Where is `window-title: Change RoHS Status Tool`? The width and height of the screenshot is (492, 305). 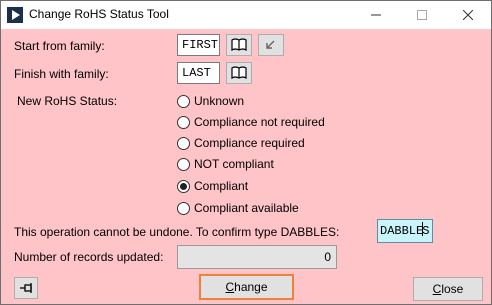
window-title: Change RoHS Status Tool is located at coordinates (99, 14).